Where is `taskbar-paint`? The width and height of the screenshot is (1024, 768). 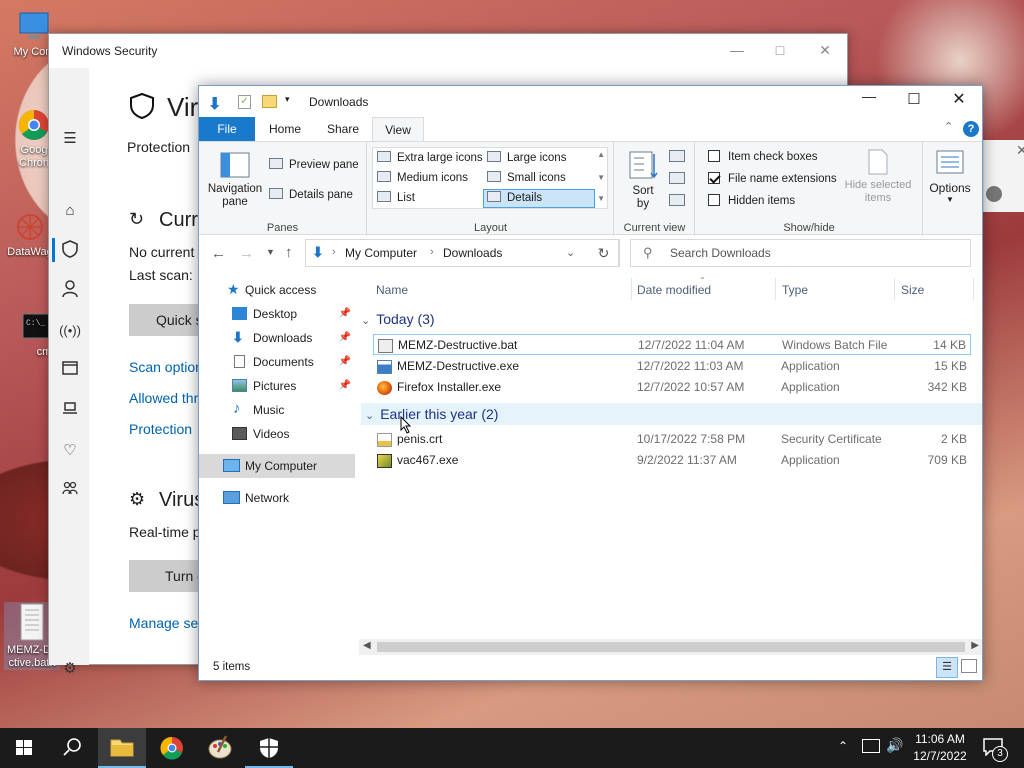 taskbar-paint is located at coordinates (220, 748).